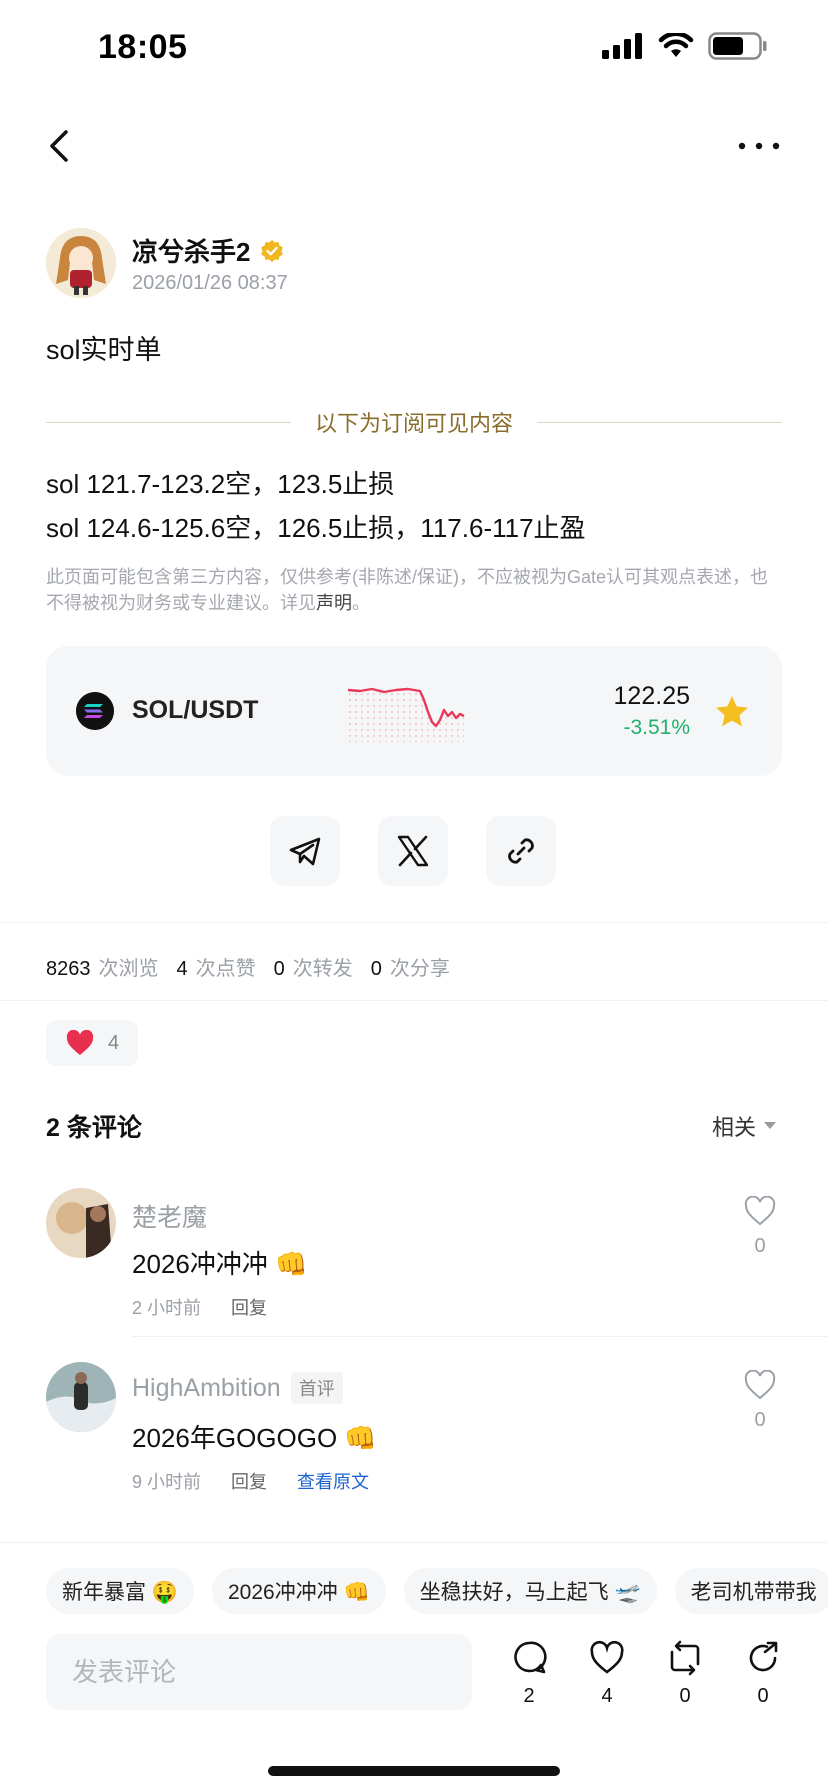 The width and height of the screenshot is (828, 1792). I want to click on verified-badge-icon, so click(272, 250).